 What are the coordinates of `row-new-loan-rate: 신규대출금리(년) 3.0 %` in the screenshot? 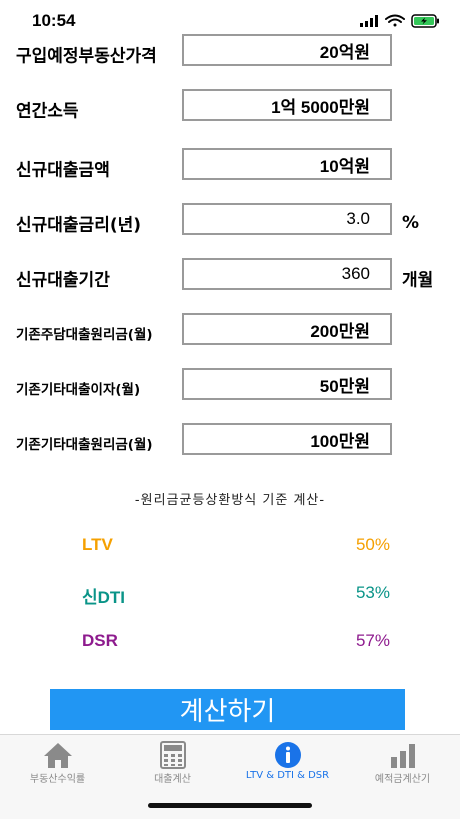 It's located at (230, 223).